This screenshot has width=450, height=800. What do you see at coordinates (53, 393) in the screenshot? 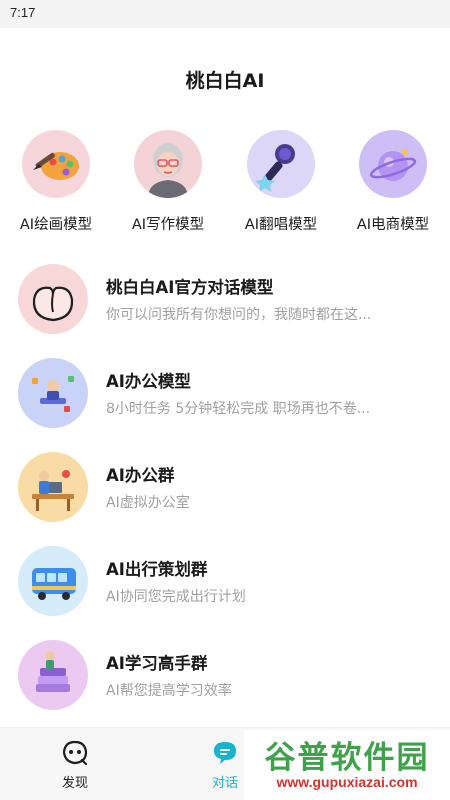
I see `office-person-icon` at bounding box center [53, 393].